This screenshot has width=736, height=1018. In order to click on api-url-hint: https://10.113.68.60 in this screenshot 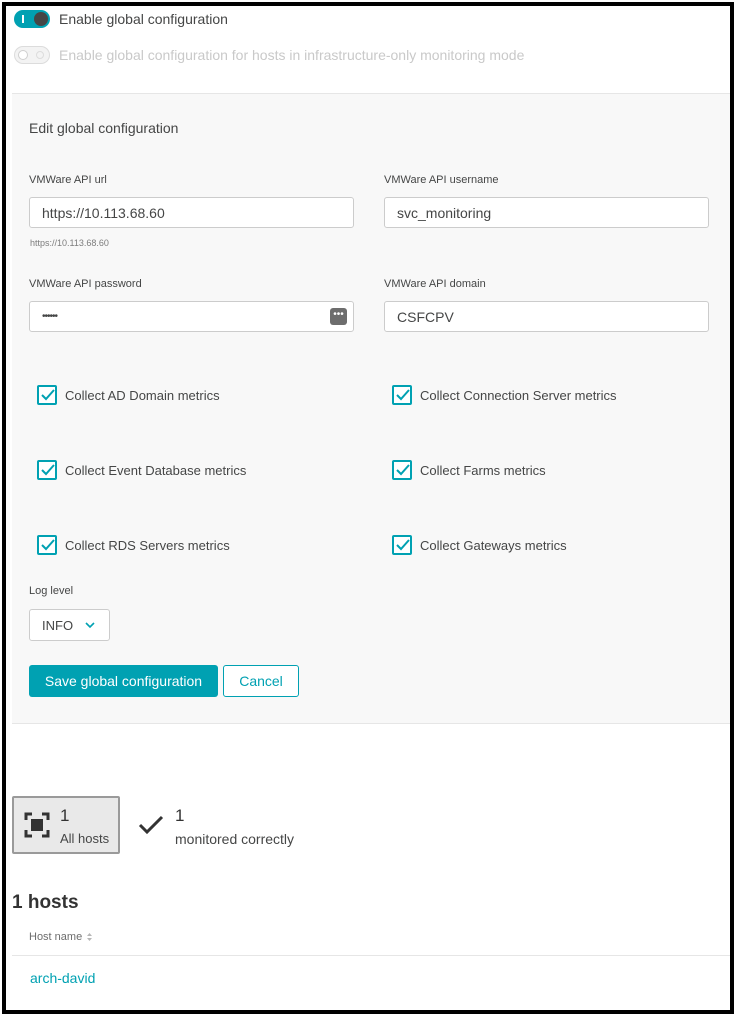, I will do `click(69, 243)`.